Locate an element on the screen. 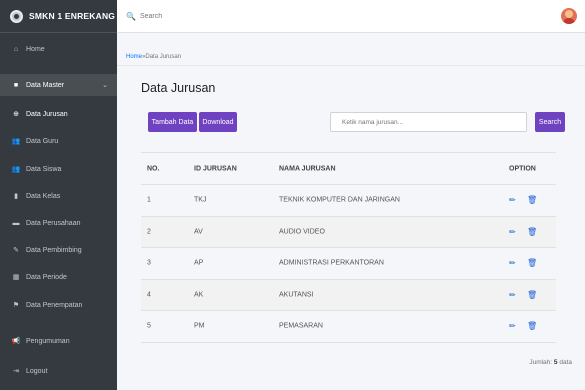 This screenshot has width=585, height=390. sidebar-item-label: Pengumuman is located at coordinates (48, 341).